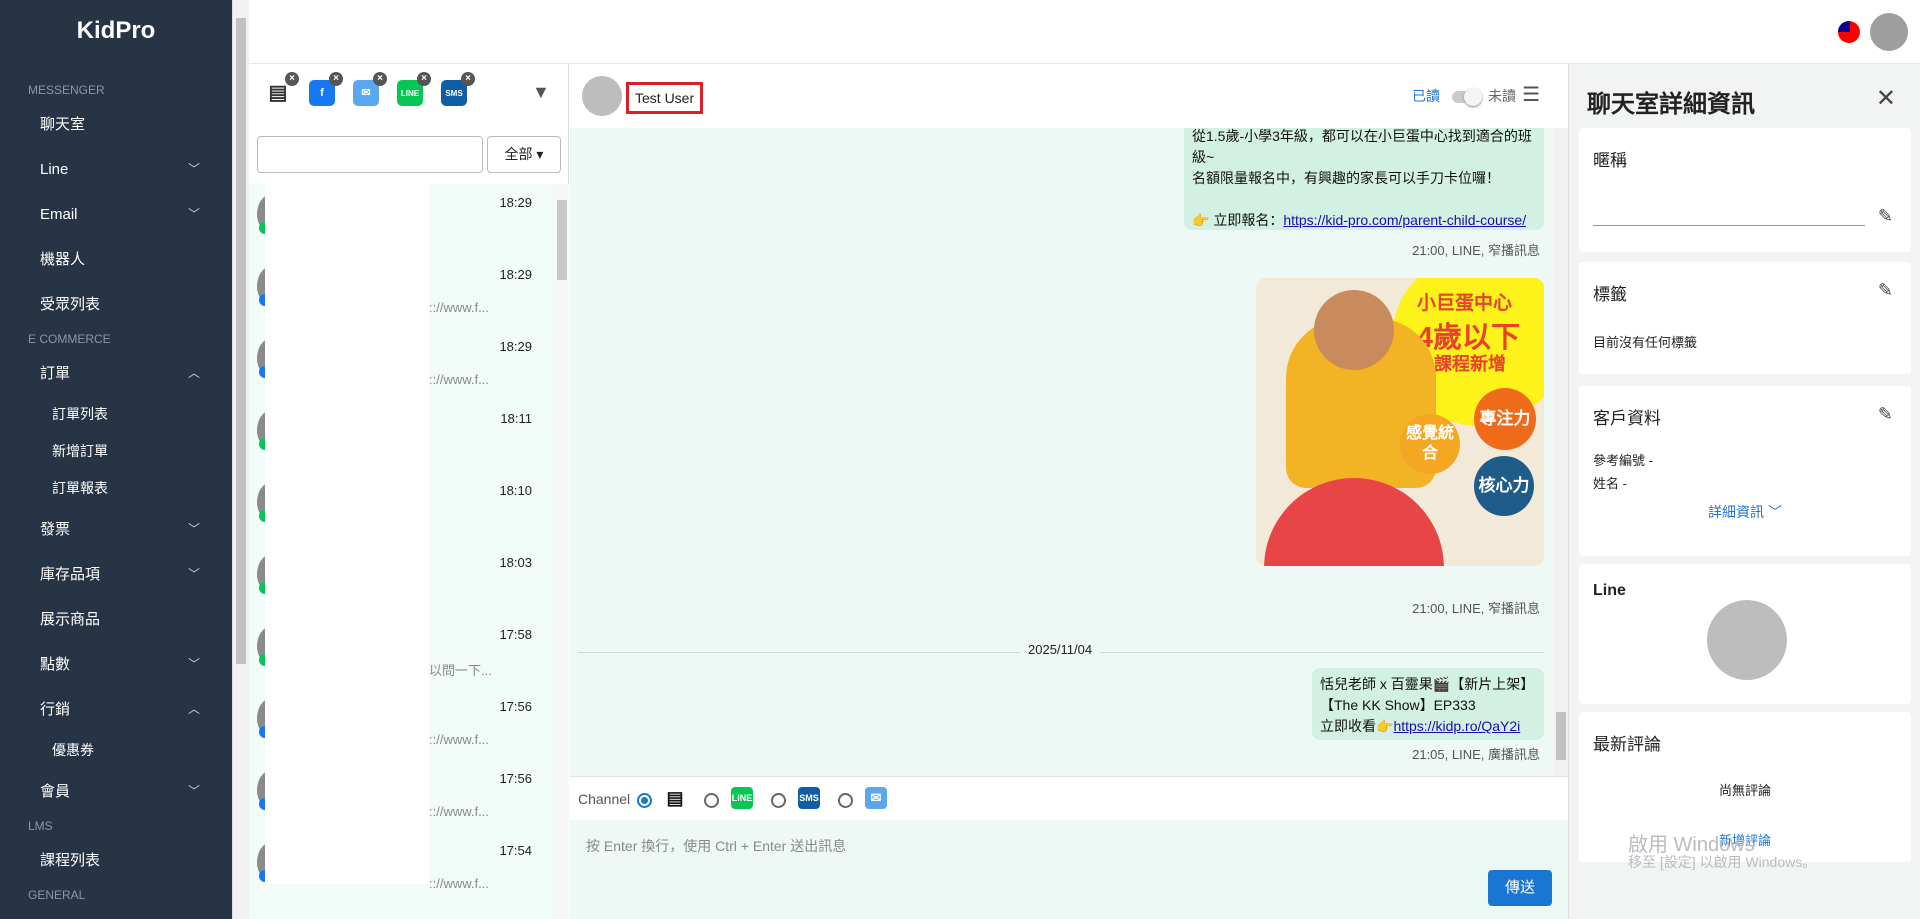 Image resolution: width=1920 pixels, height=919 pixels. What do you see at coordinates (524, 154) in the screenshot?
I see `filter-dropdown: 全部 ▾` at bounding box center [524, 154].